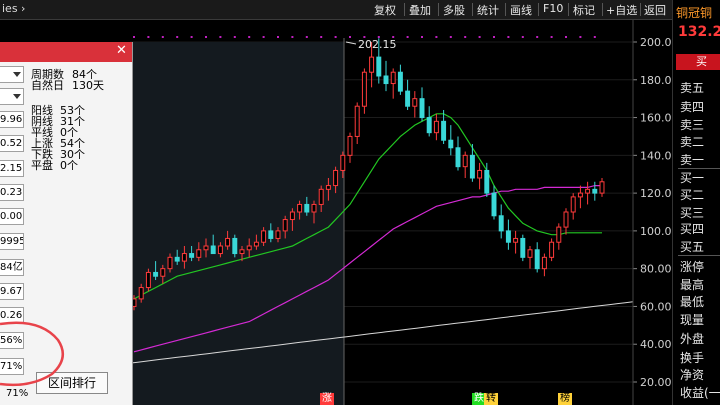 The height and width of the screenshot is (405, 720). Describe the element at coordinates (656, 193) in the screenshot. I see `y-tick-label: 120.0` at that location.